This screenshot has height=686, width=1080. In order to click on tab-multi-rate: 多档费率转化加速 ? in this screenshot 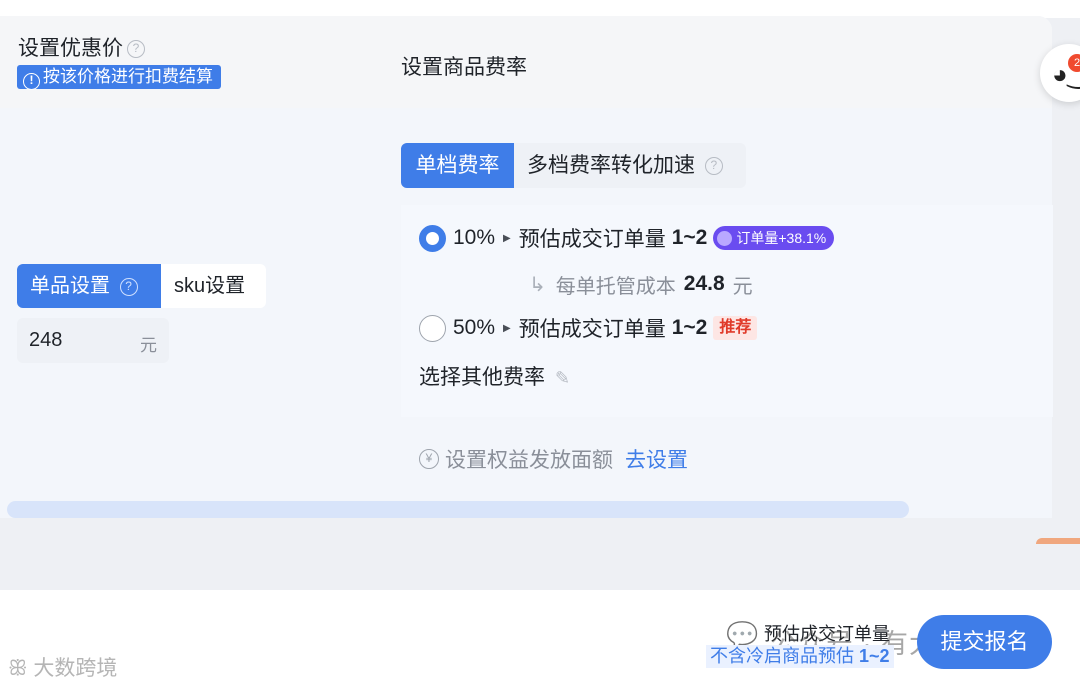, I will do `click(630, 165)`.